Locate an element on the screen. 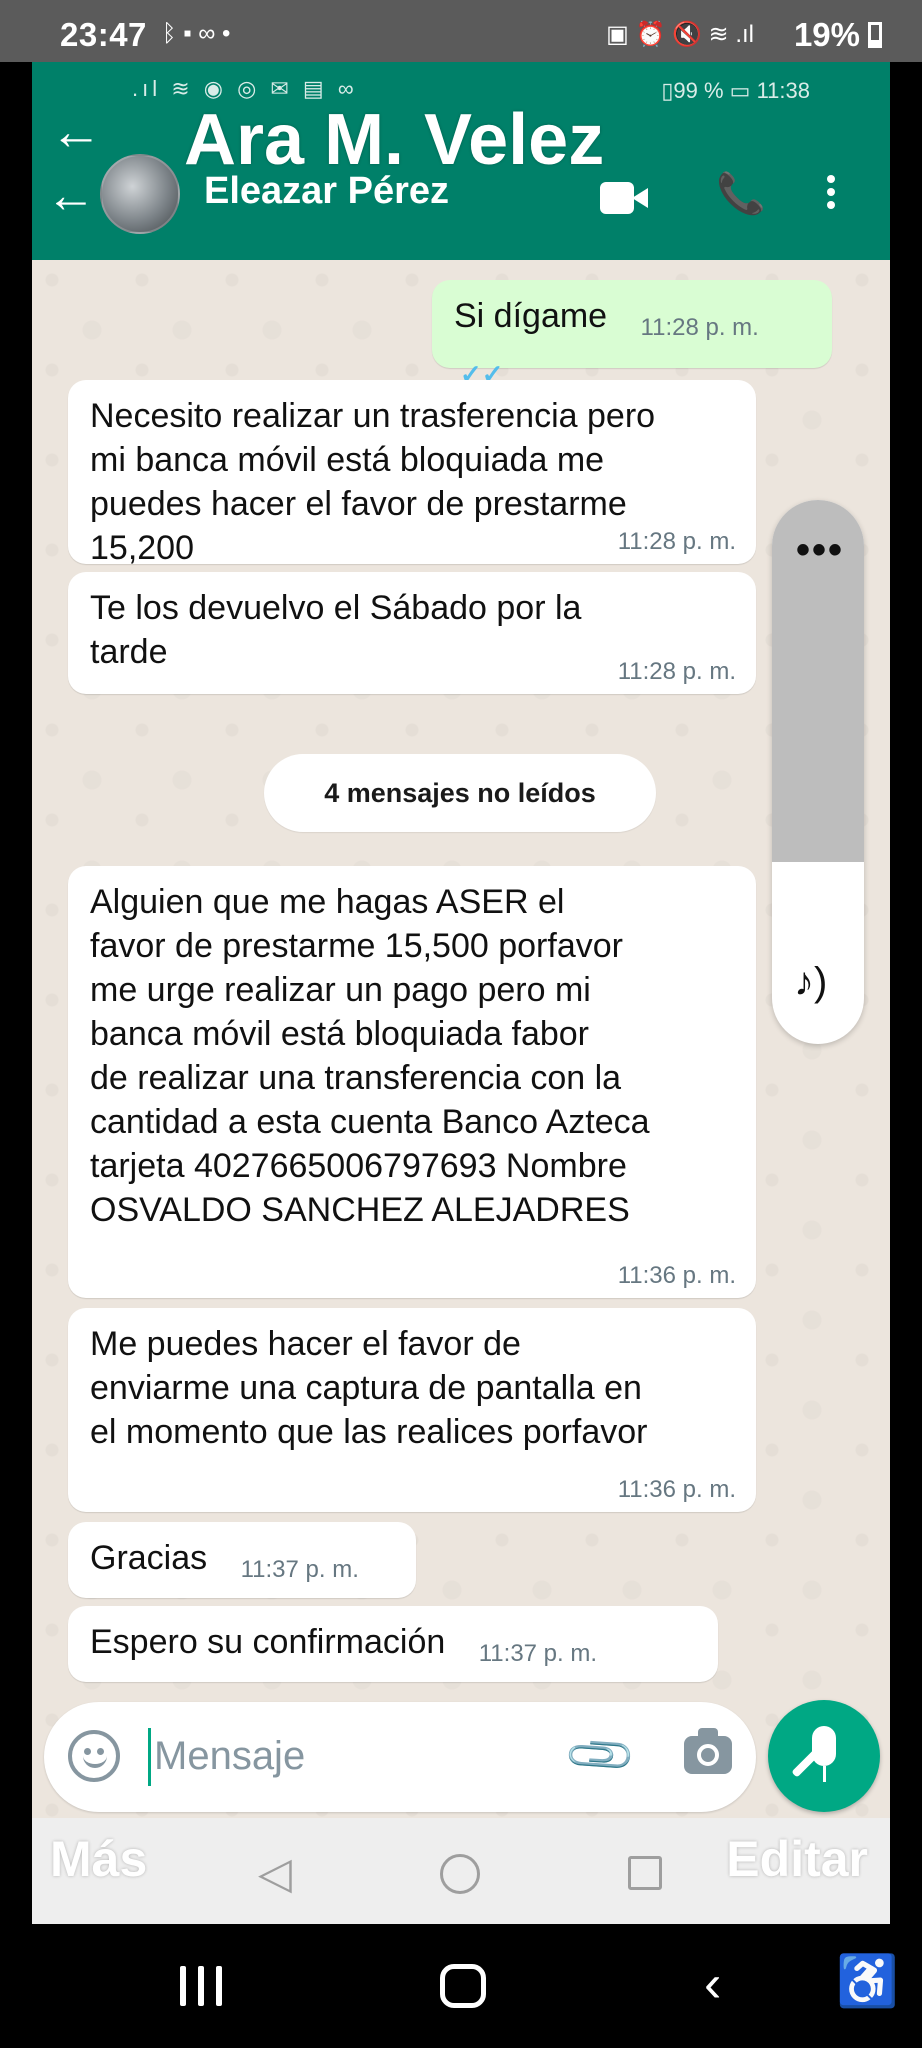 Image resolution: width=922 pixels, height=2048 pixels. recents-icon is located at coordinates (203, 1986).